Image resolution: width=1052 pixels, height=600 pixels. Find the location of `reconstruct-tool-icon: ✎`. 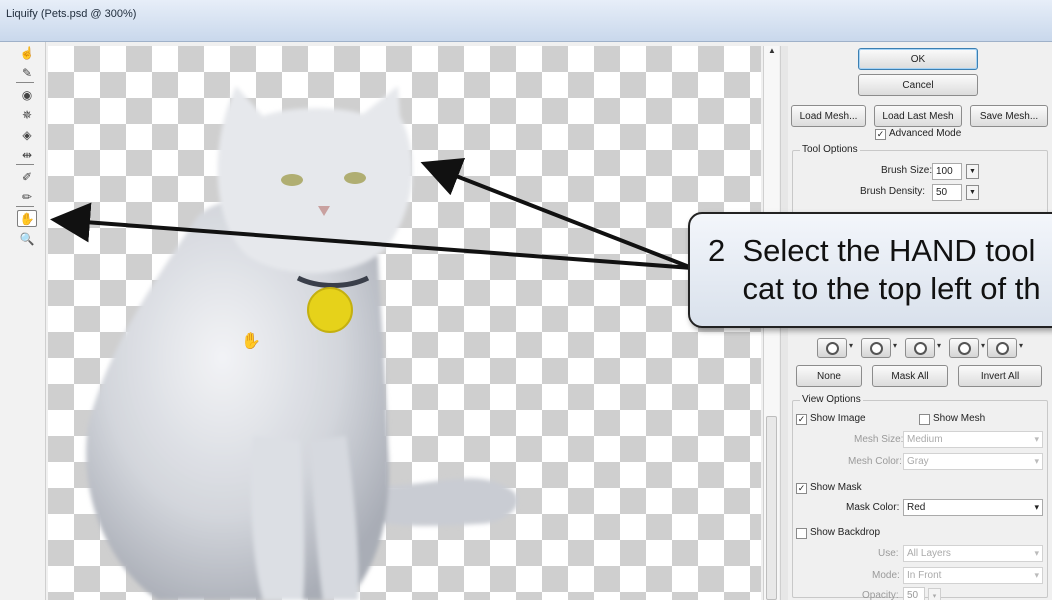

reconstruct-tool-icon: ✎ is located at coordinates (27, 72).